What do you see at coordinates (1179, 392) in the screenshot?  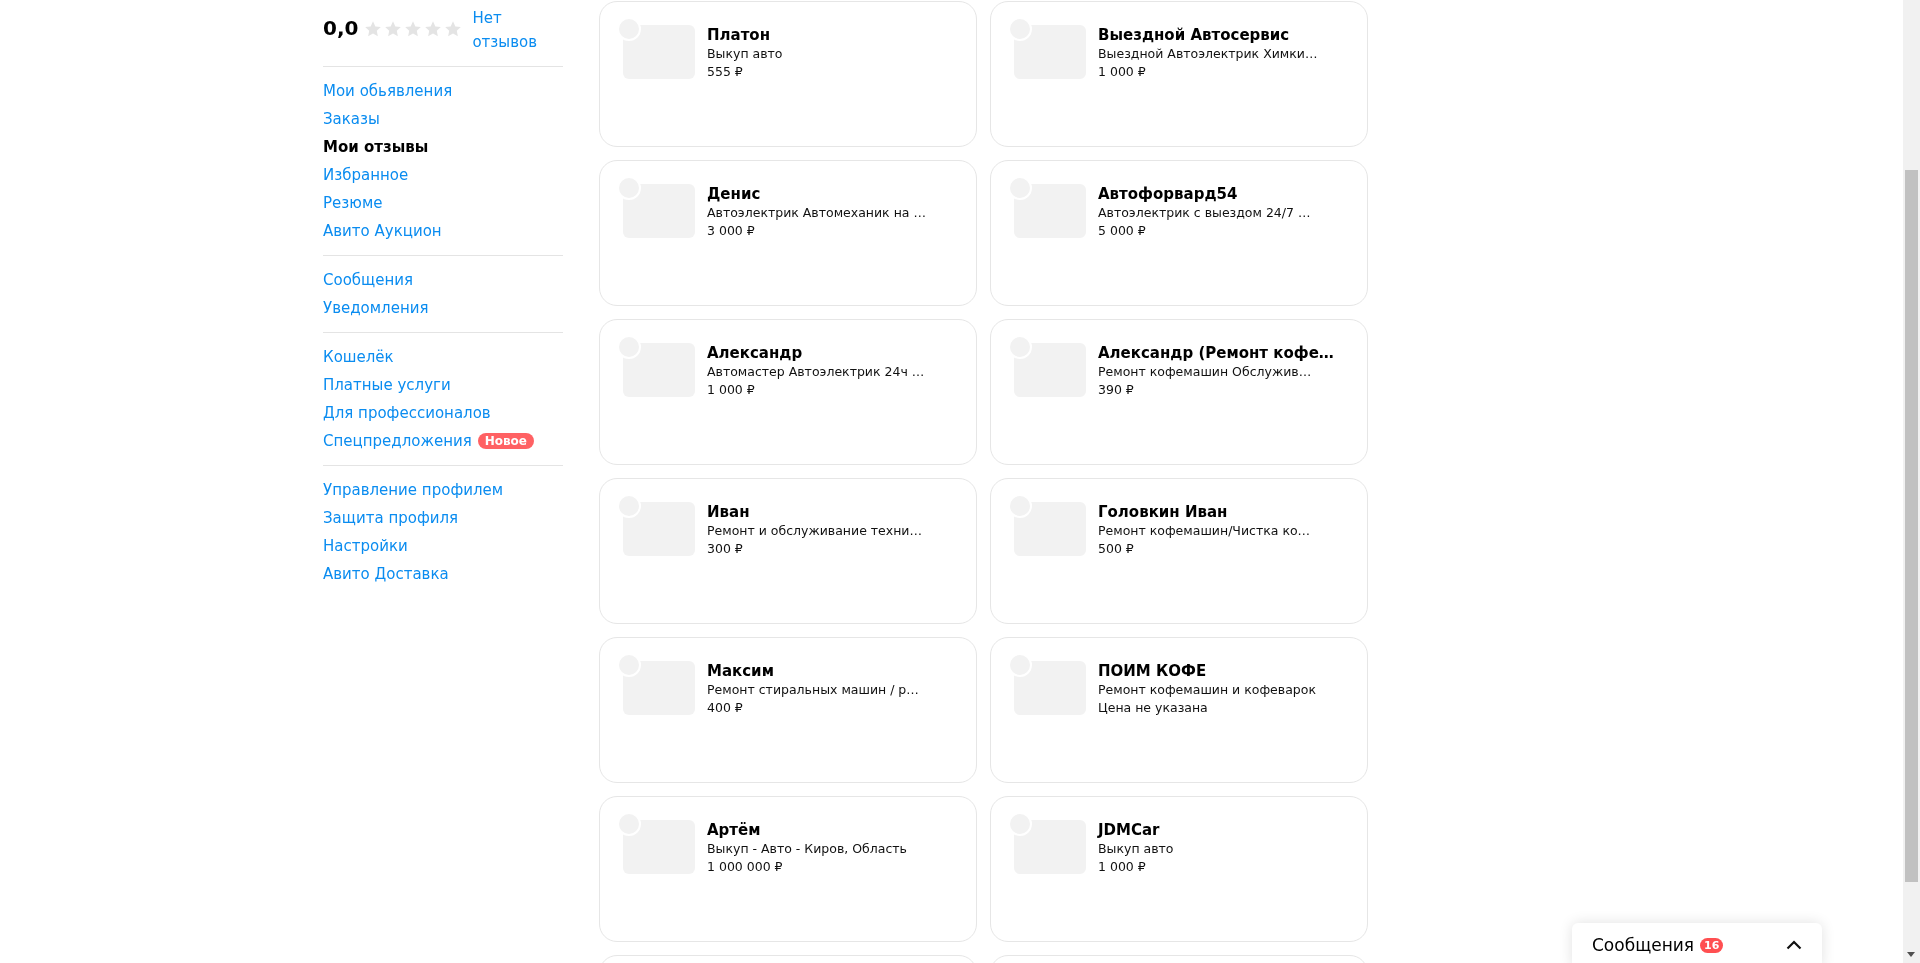 I see `listing-card: Александр (Ремонт кофе… Ремонт кофемашин Обслужив… 390 ₽` at bounding box center [1179, 392].